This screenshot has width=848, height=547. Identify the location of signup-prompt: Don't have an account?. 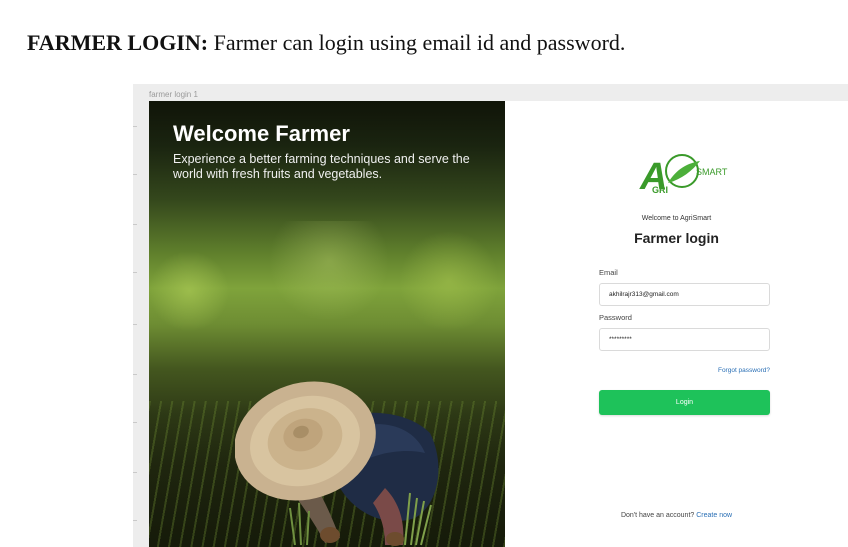
(657, 515).